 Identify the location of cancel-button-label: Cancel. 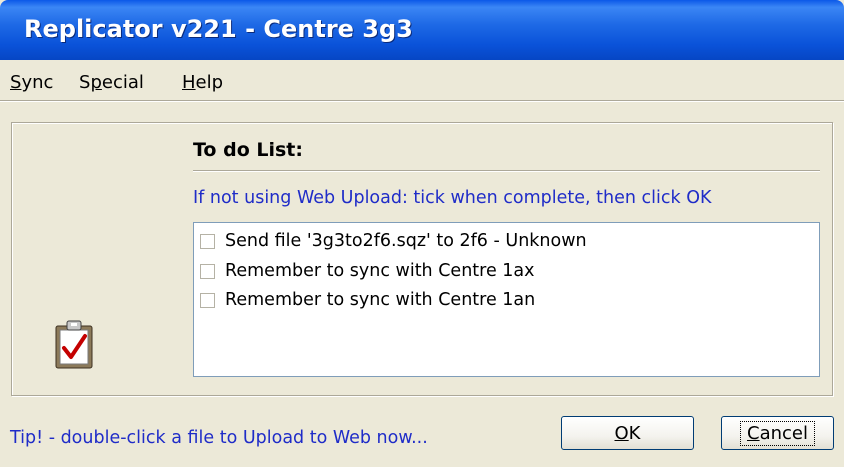
(777, 433).